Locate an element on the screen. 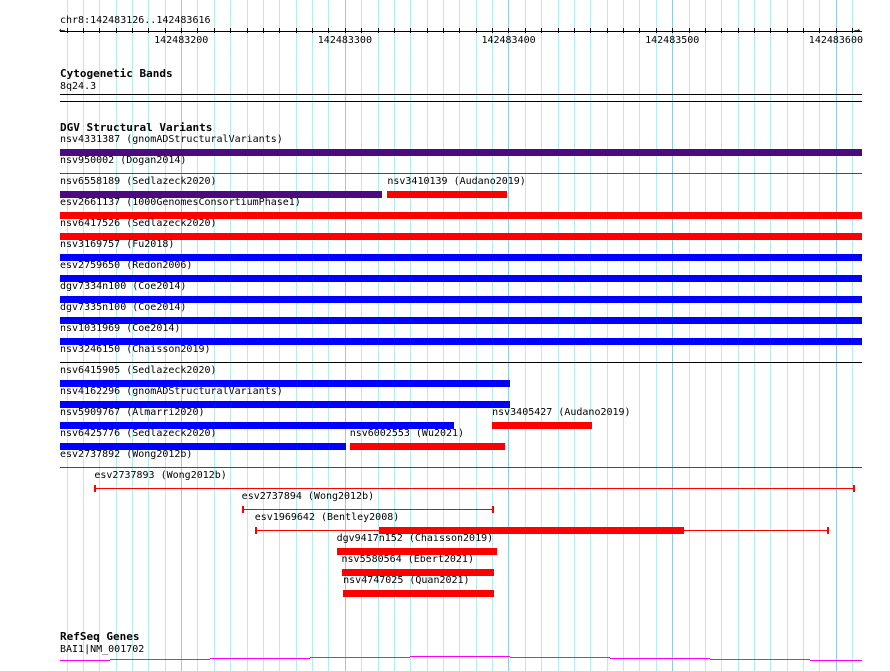 The image size is (890, 671). cytoband-line-bottom is located at coordinates (461, 101).